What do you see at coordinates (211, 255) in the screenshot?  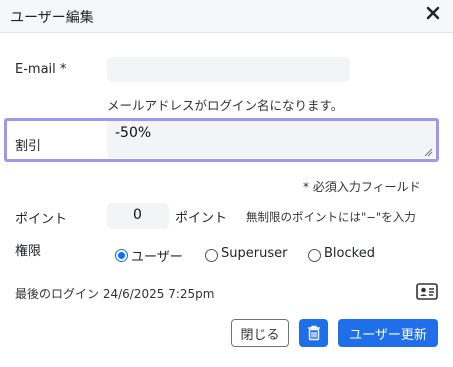 I see `role-radio-superuser` at bounding box center [211, 255].